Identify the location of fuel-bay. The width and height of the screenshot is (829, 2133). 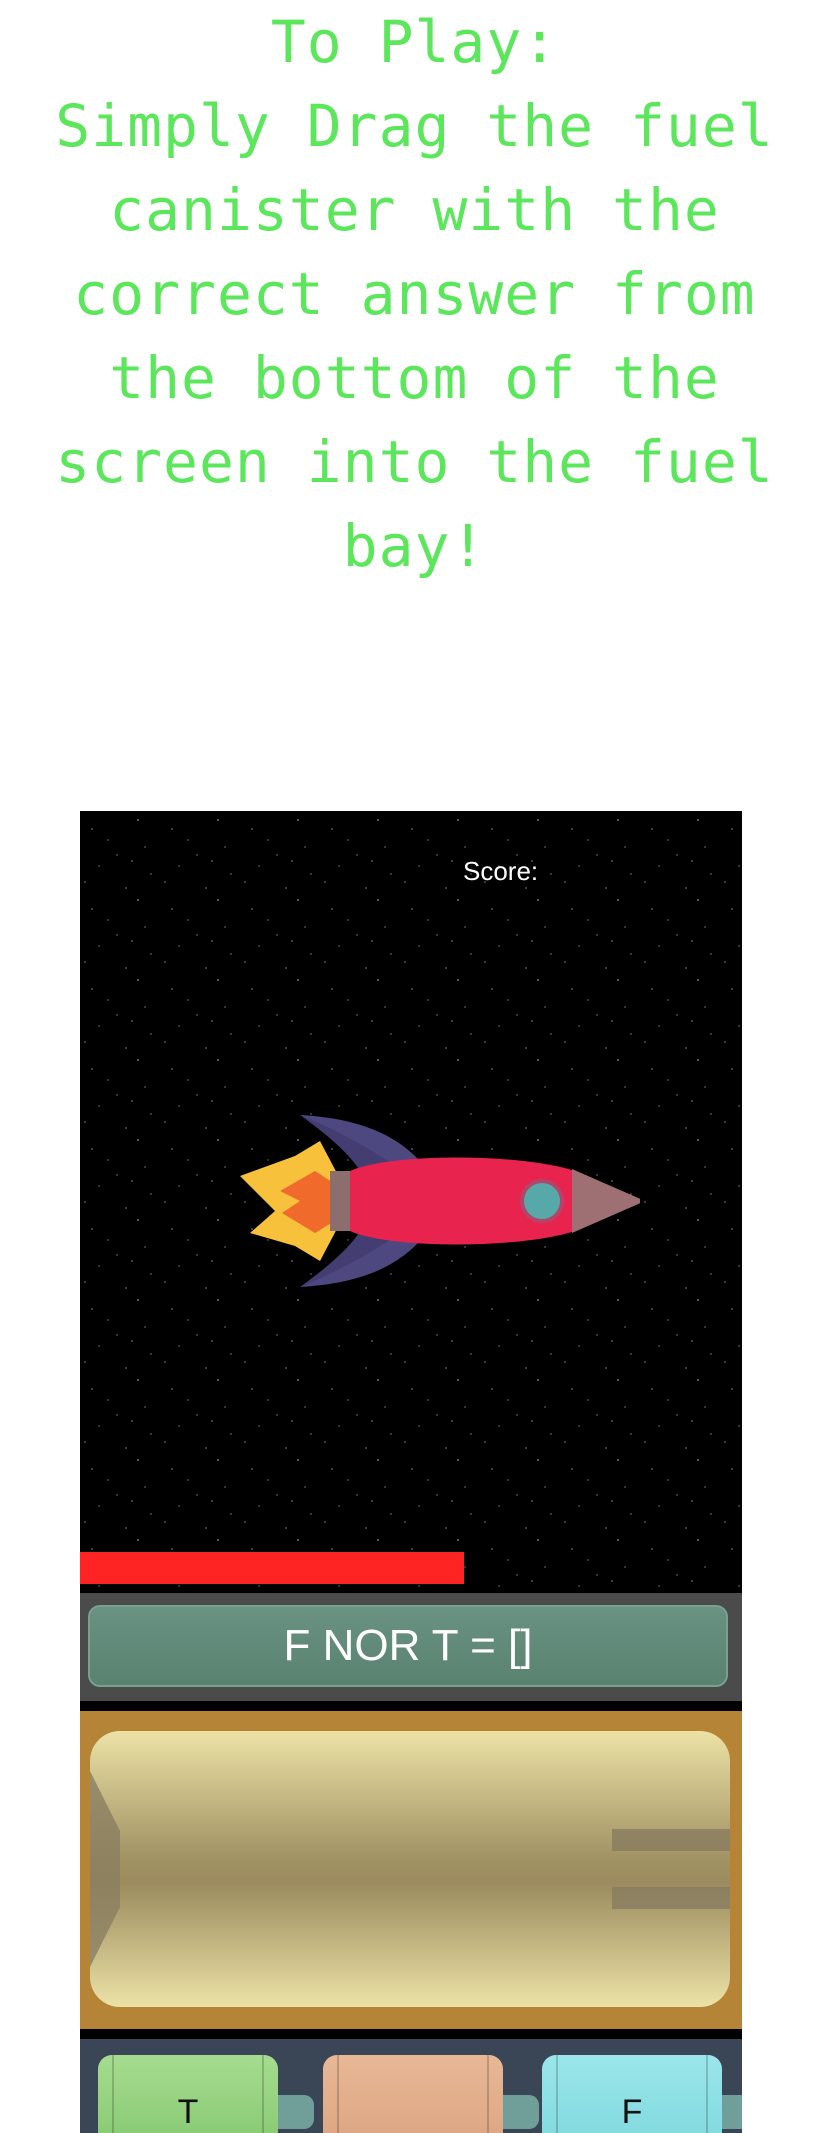
(410, 1869).